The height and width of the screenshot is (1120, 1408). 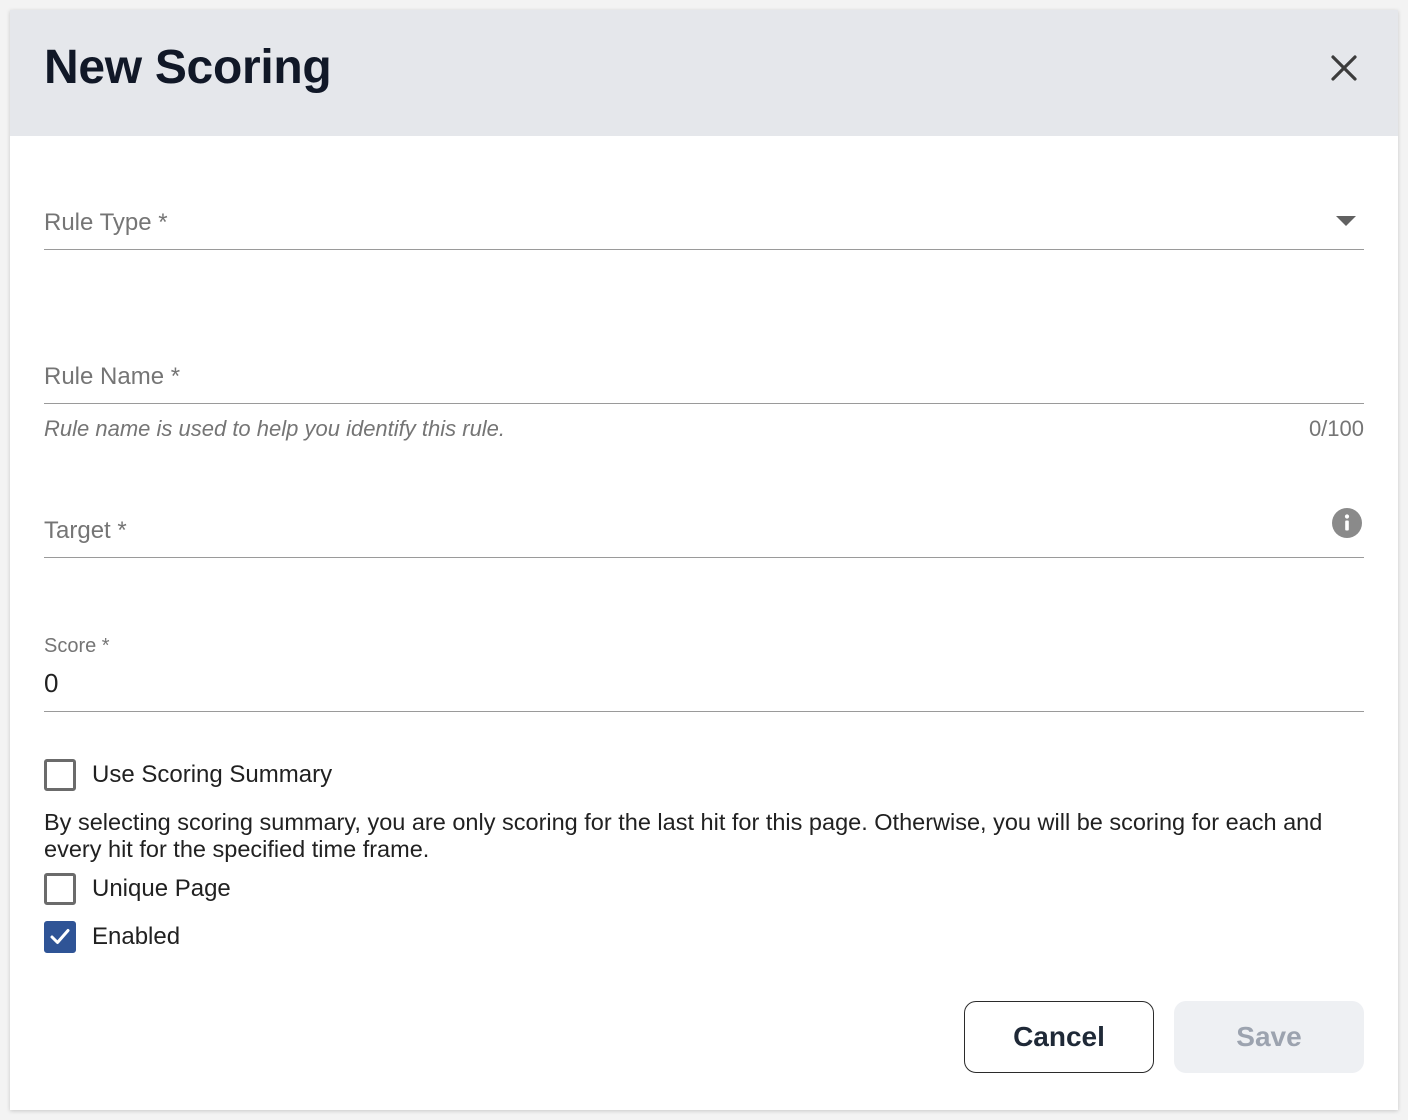 What do you see at coordinates (704, 528) in the screenshot?
I see `target-input: Target *` at bounding box center [704, 528].